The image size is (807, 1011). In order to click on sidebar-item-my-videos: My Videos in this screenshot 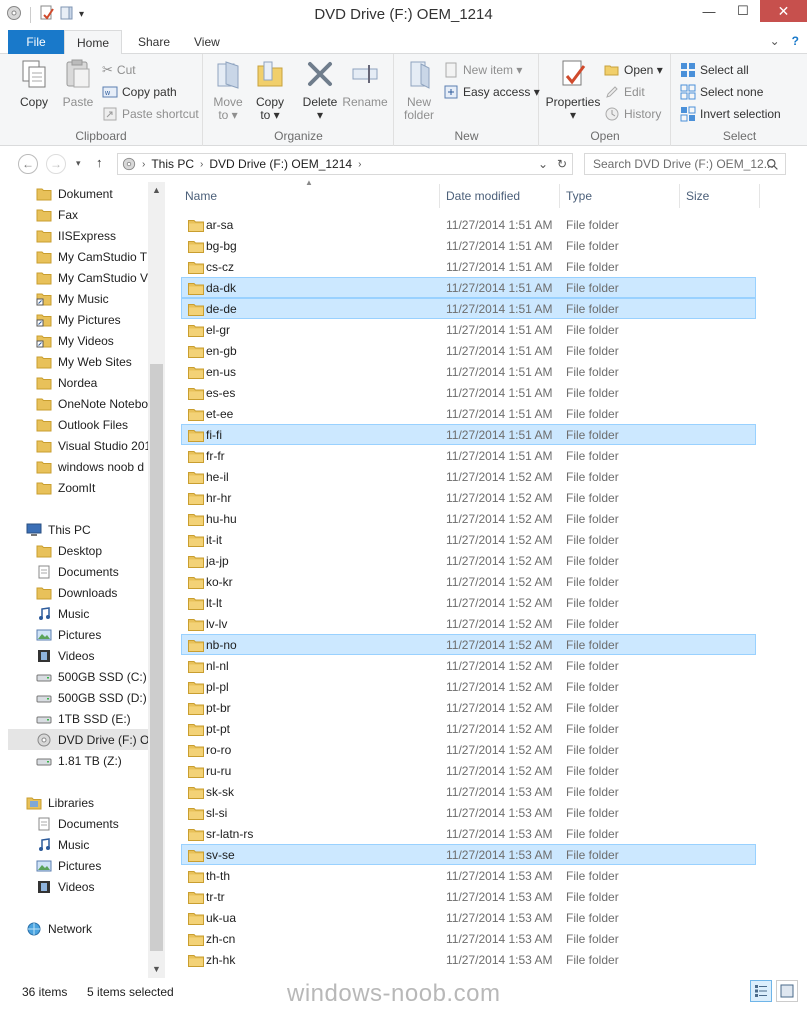, I will do `click(78, 340)`.